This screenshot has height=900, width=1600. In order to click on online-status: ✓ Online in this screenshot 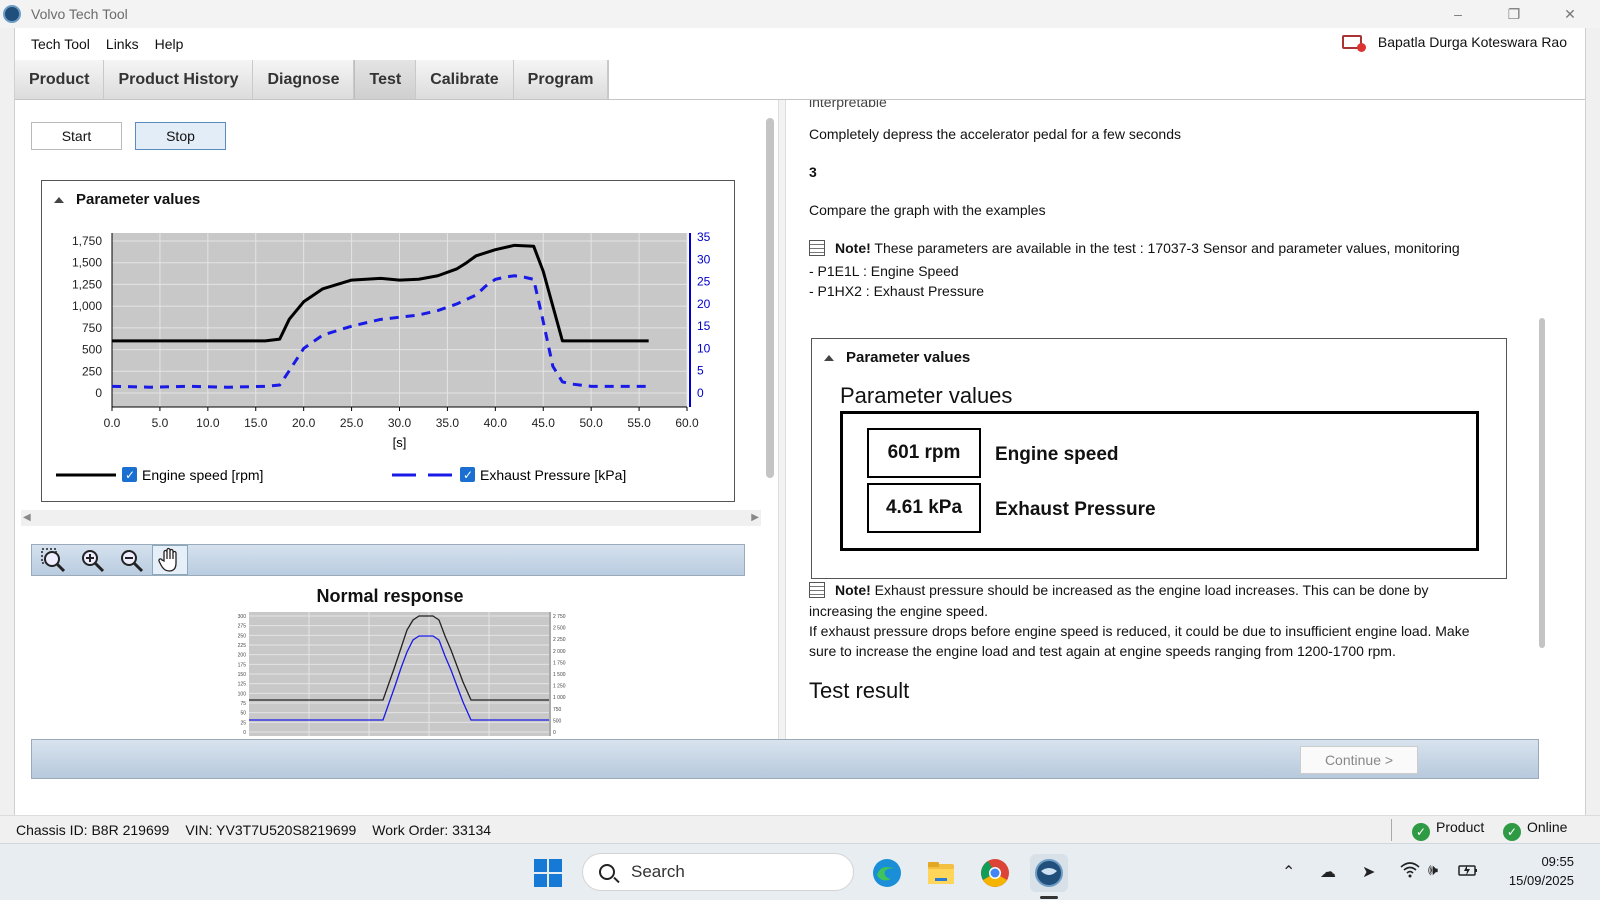, I will do `click(1535, 830)`.